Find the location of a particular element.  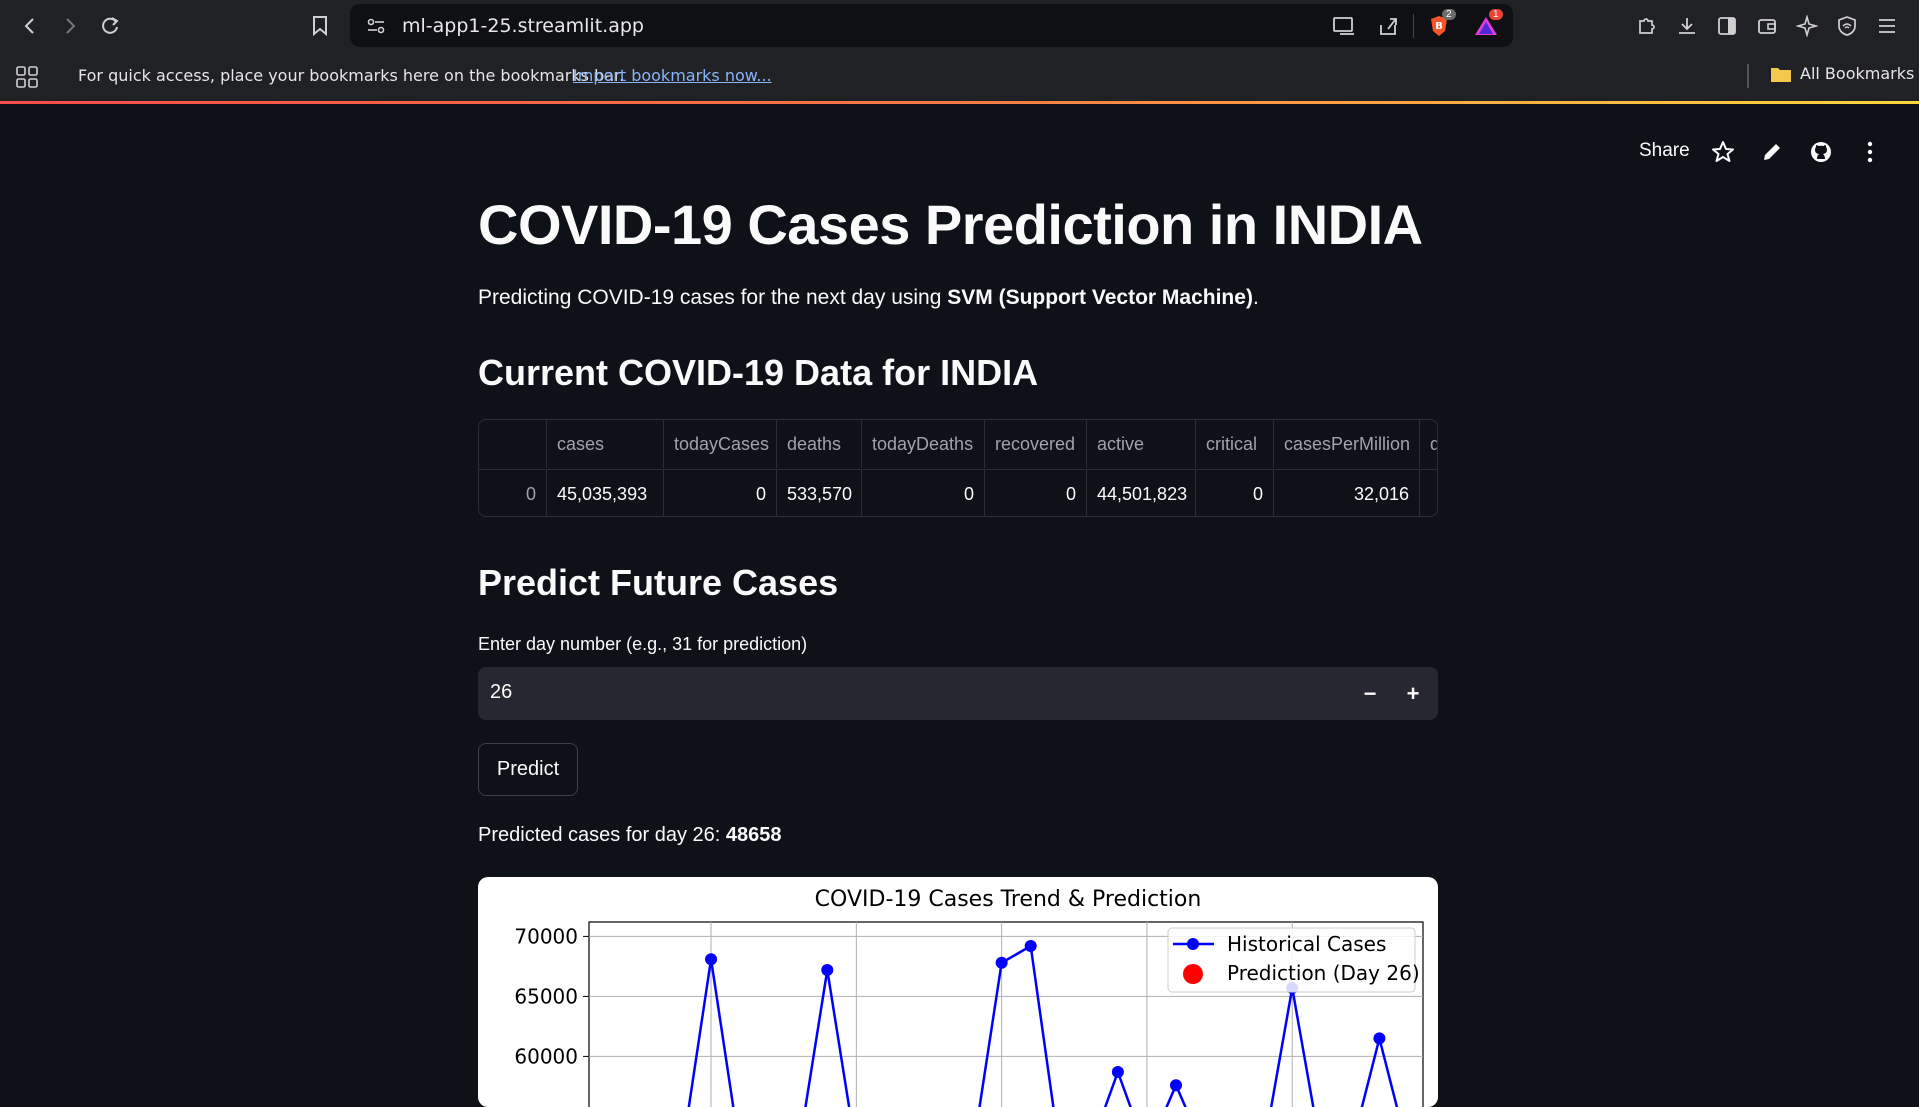

current-data-heading: Current COVID-19 Data for INDIA is located at coordinates (758, 372).